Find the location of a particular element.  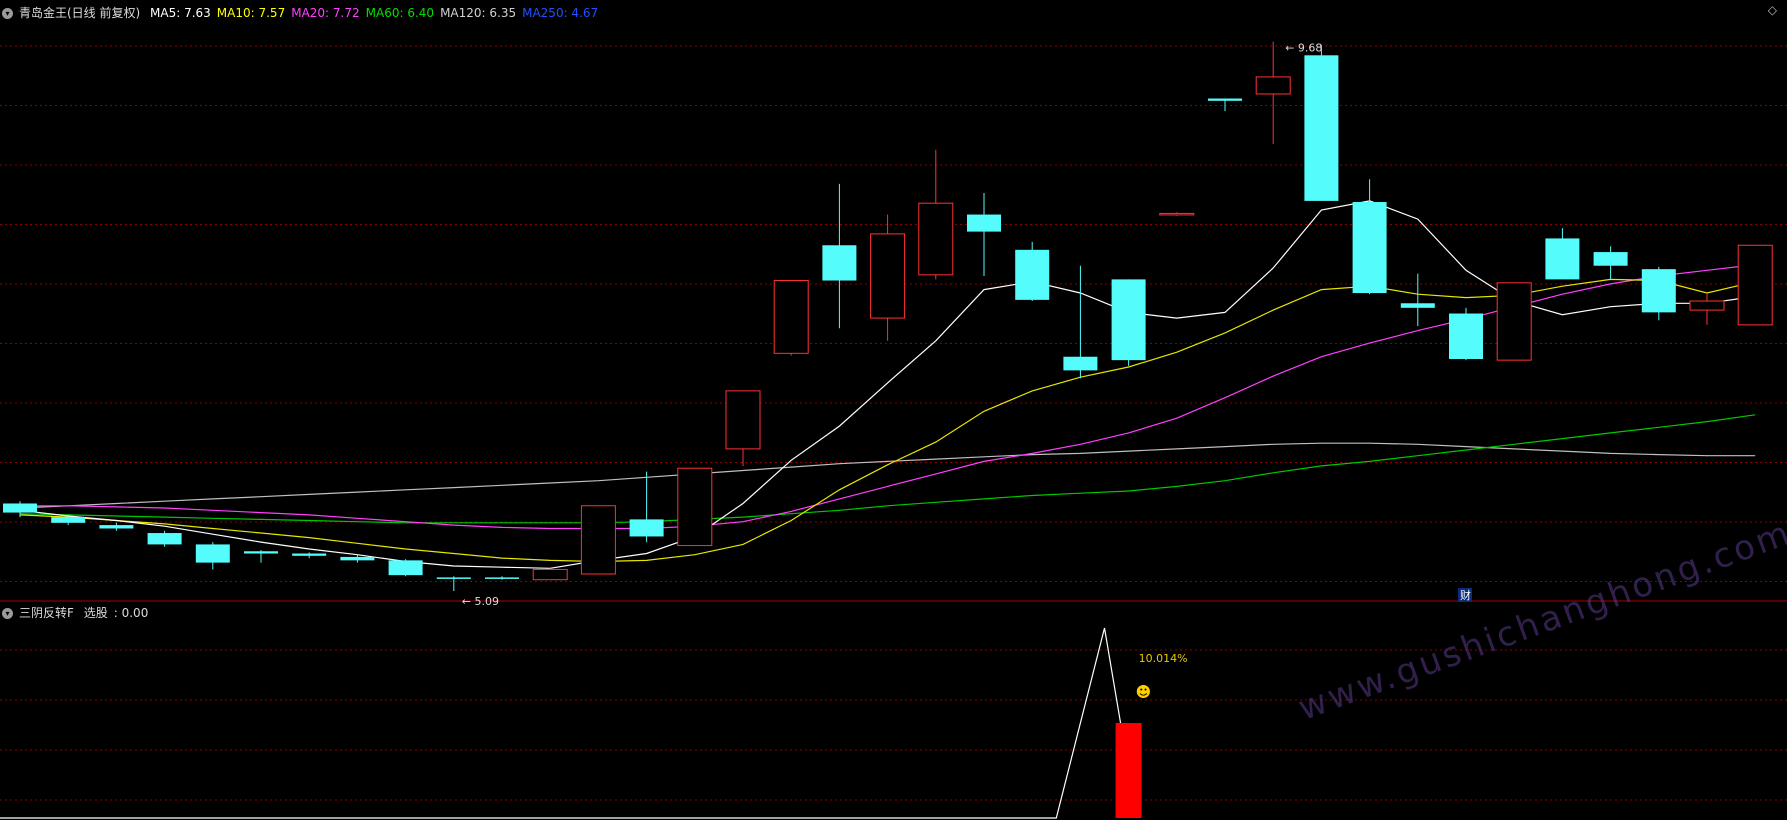

indicator-field-label: 选股 is located at coordinates (95, 613).